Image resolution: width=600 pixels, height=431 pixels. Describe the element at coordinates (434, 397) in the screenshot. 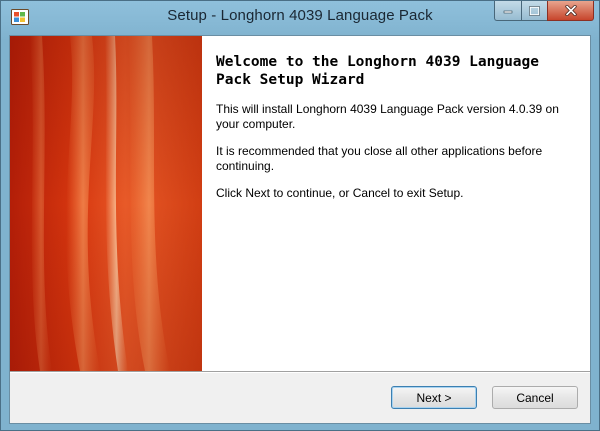

I see `next-button: Next >` at that location.